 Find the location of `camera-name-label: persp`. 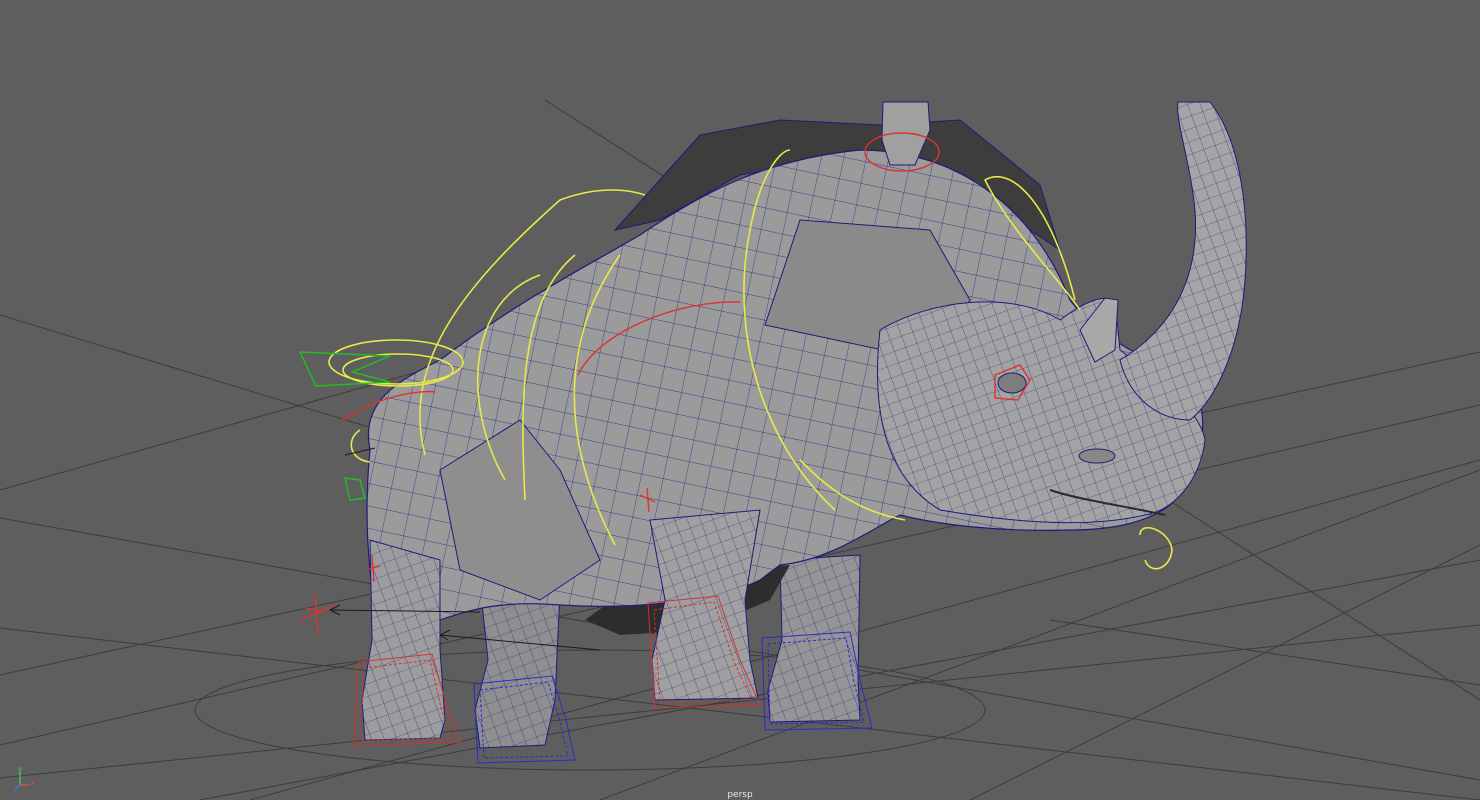

camera-name-label: persp is located at coordinates (740, 795).